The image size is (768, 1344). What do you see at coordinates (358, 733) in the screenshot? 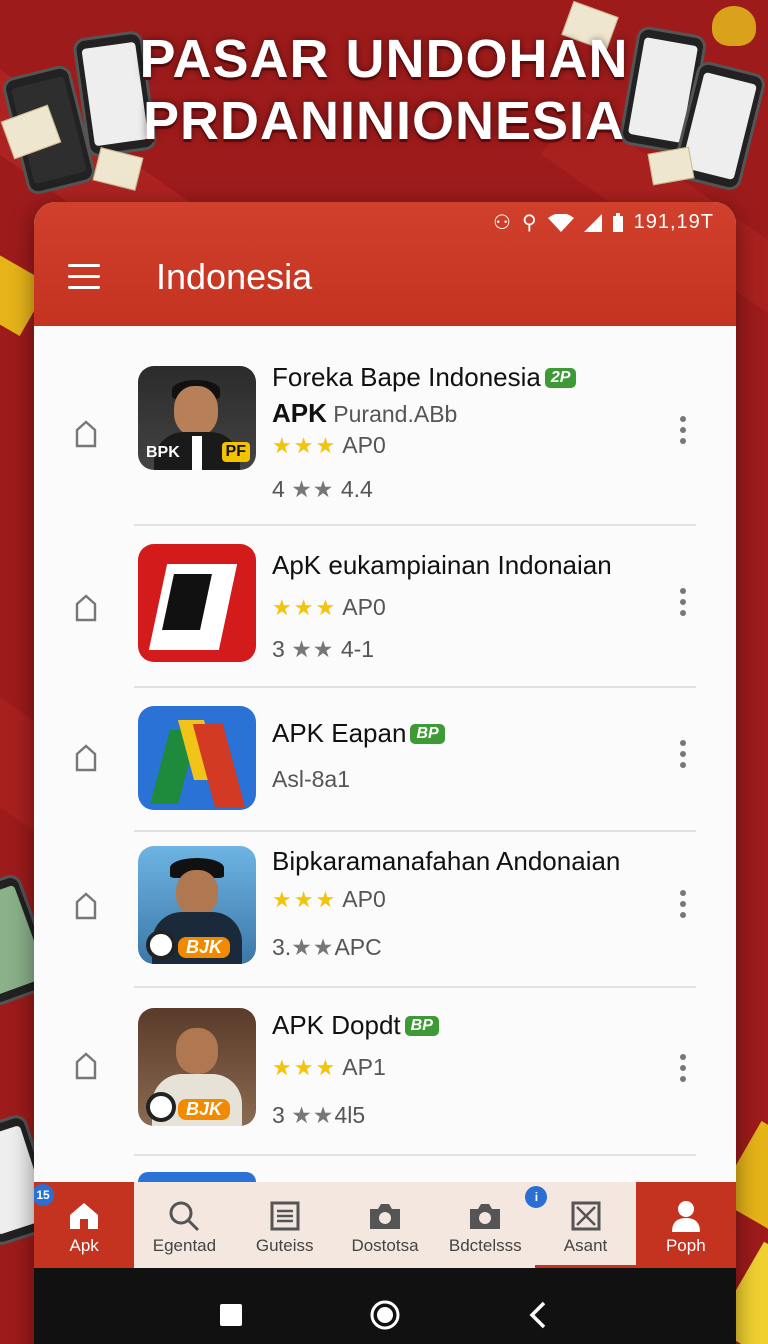
I see `app-title: APK Eapan BP` at bounding box center [358, 733].